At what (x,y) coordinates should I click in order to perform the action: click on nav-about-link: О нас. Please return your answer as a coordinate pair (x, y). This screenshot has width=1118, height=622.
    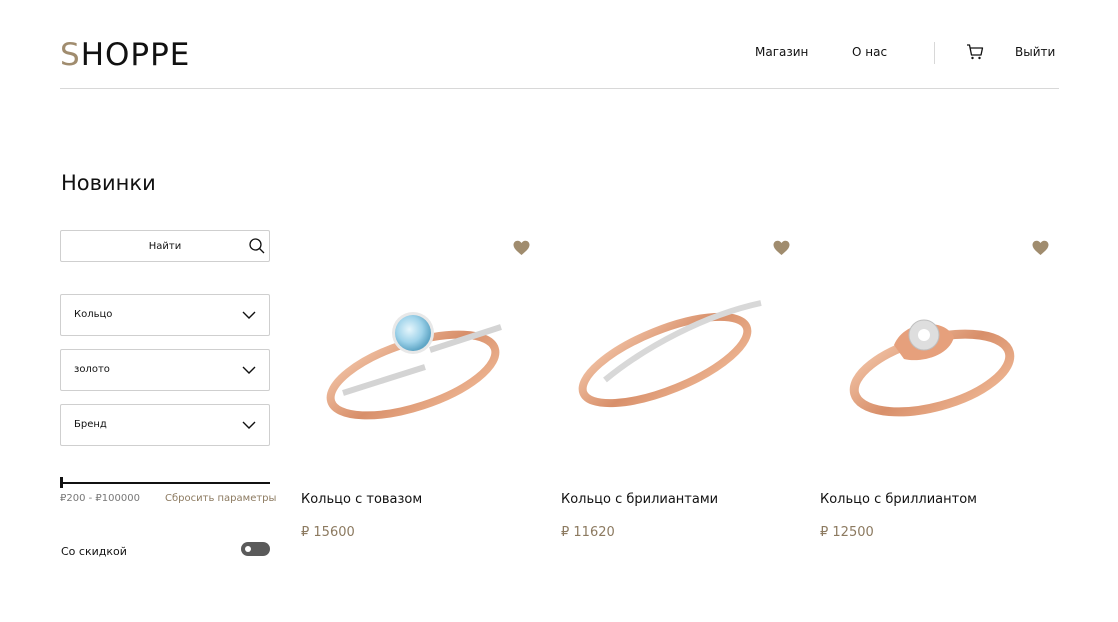
    Looking at the image, I should click on (869, 52).